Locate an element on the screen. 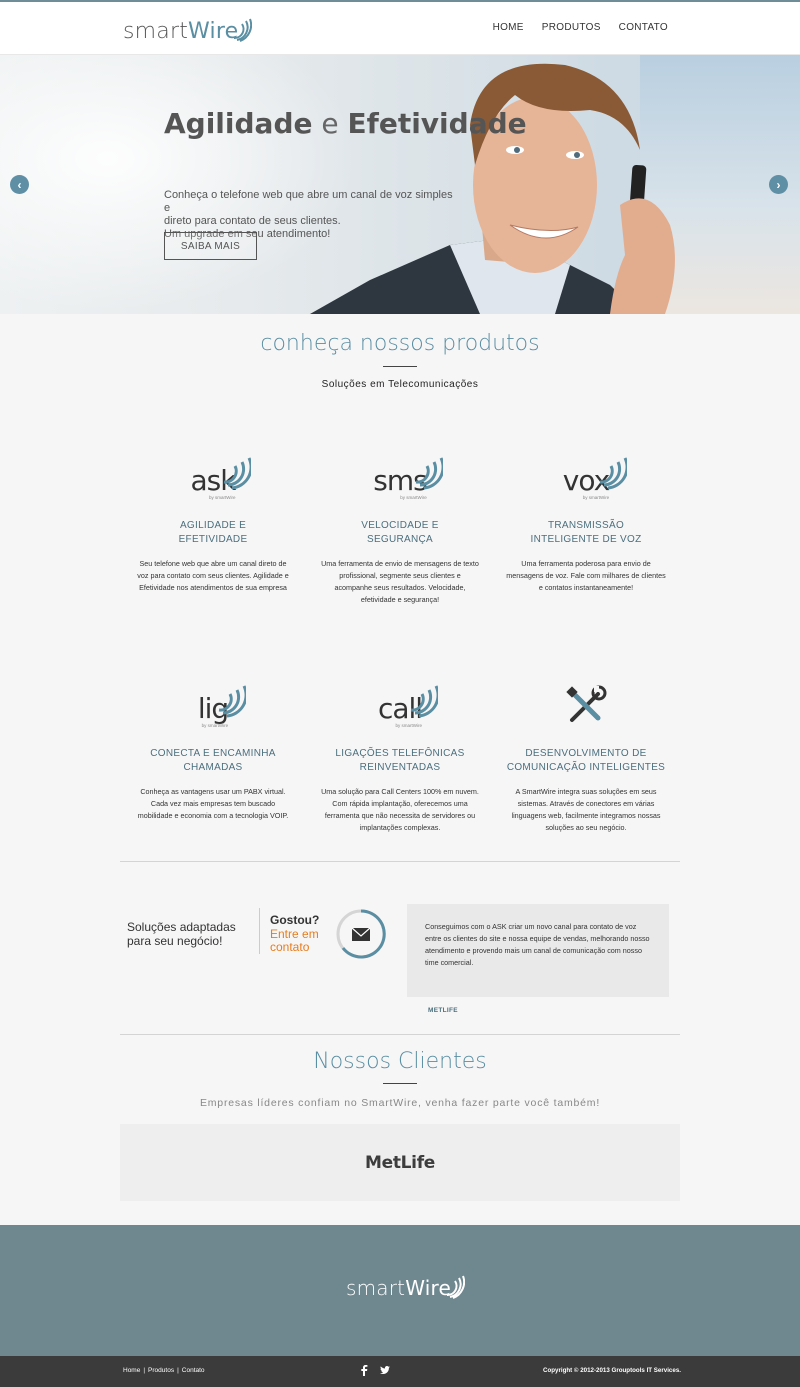 This screenshot has height=1387, width=800. product-name: CONECTA E ENCAMINHA CHAMADAS is located at coordinates (213, 760).